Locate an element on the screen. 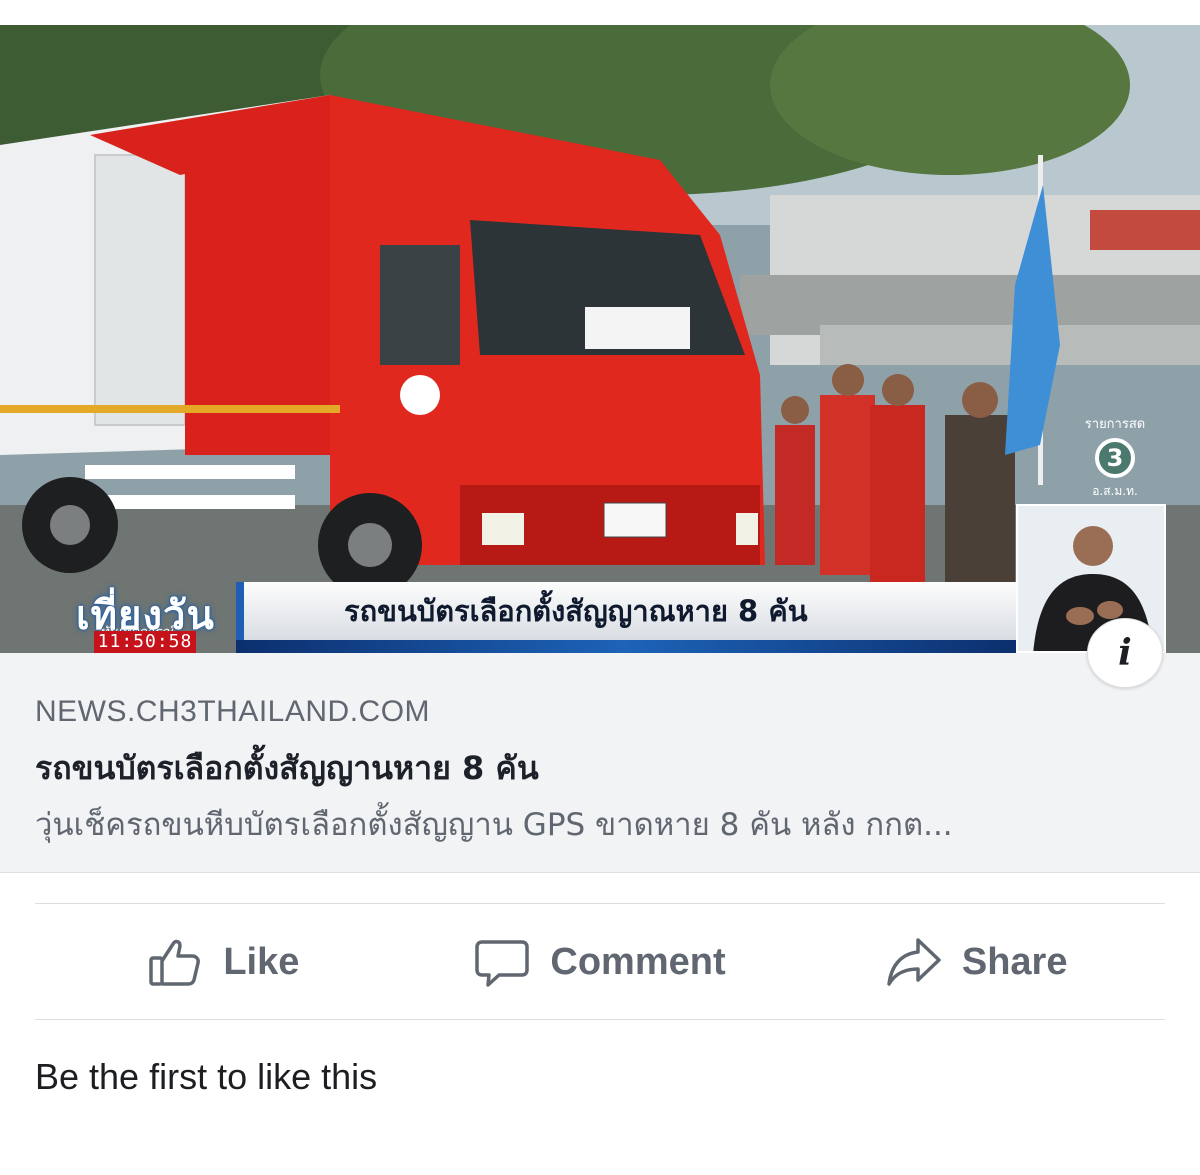 The height and width of the screenshot is (1175, 1200). reactions-summary: Be the first to like this is located at coordinates (206, 1077).